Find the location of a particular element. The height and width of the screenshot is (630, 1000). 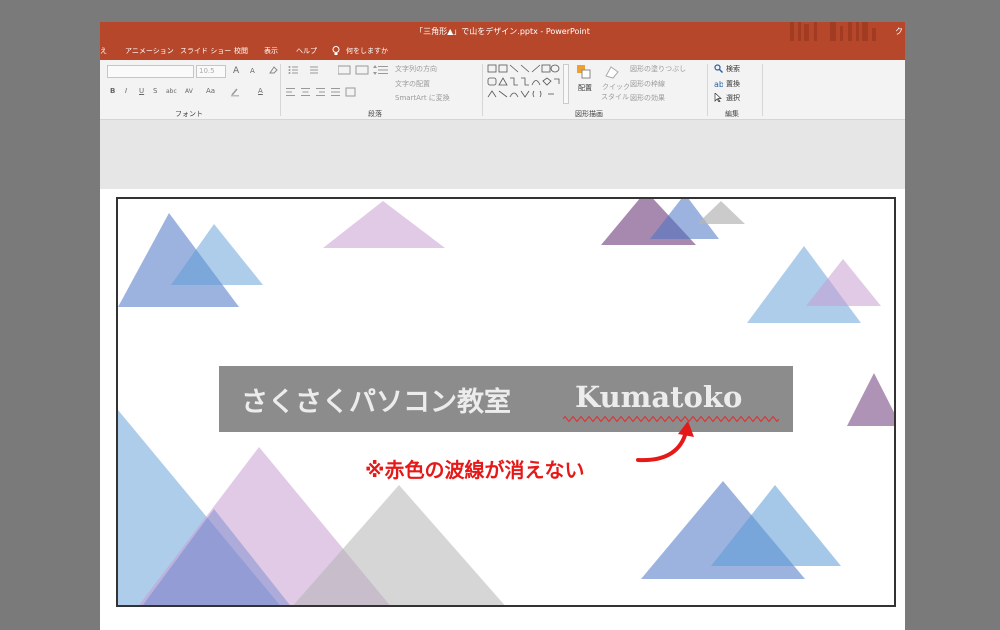

shrink-font-button: A is located at coordinates (252, 71).